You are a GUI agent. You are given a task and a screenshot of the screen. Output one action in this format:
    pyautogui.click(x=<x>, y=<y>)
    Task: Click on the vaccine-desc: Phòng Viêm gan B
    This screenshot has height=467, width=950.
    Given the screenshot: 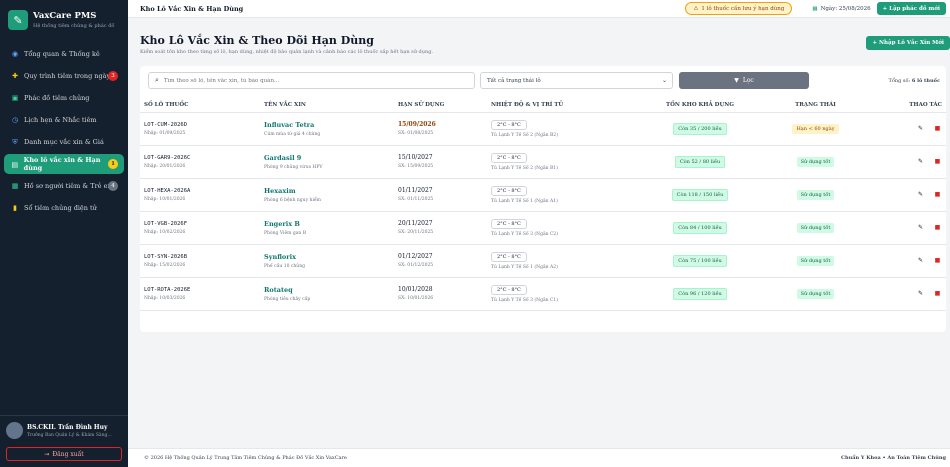 What is the action you would take?
    pyautogui.click(x=285, y=233)
    